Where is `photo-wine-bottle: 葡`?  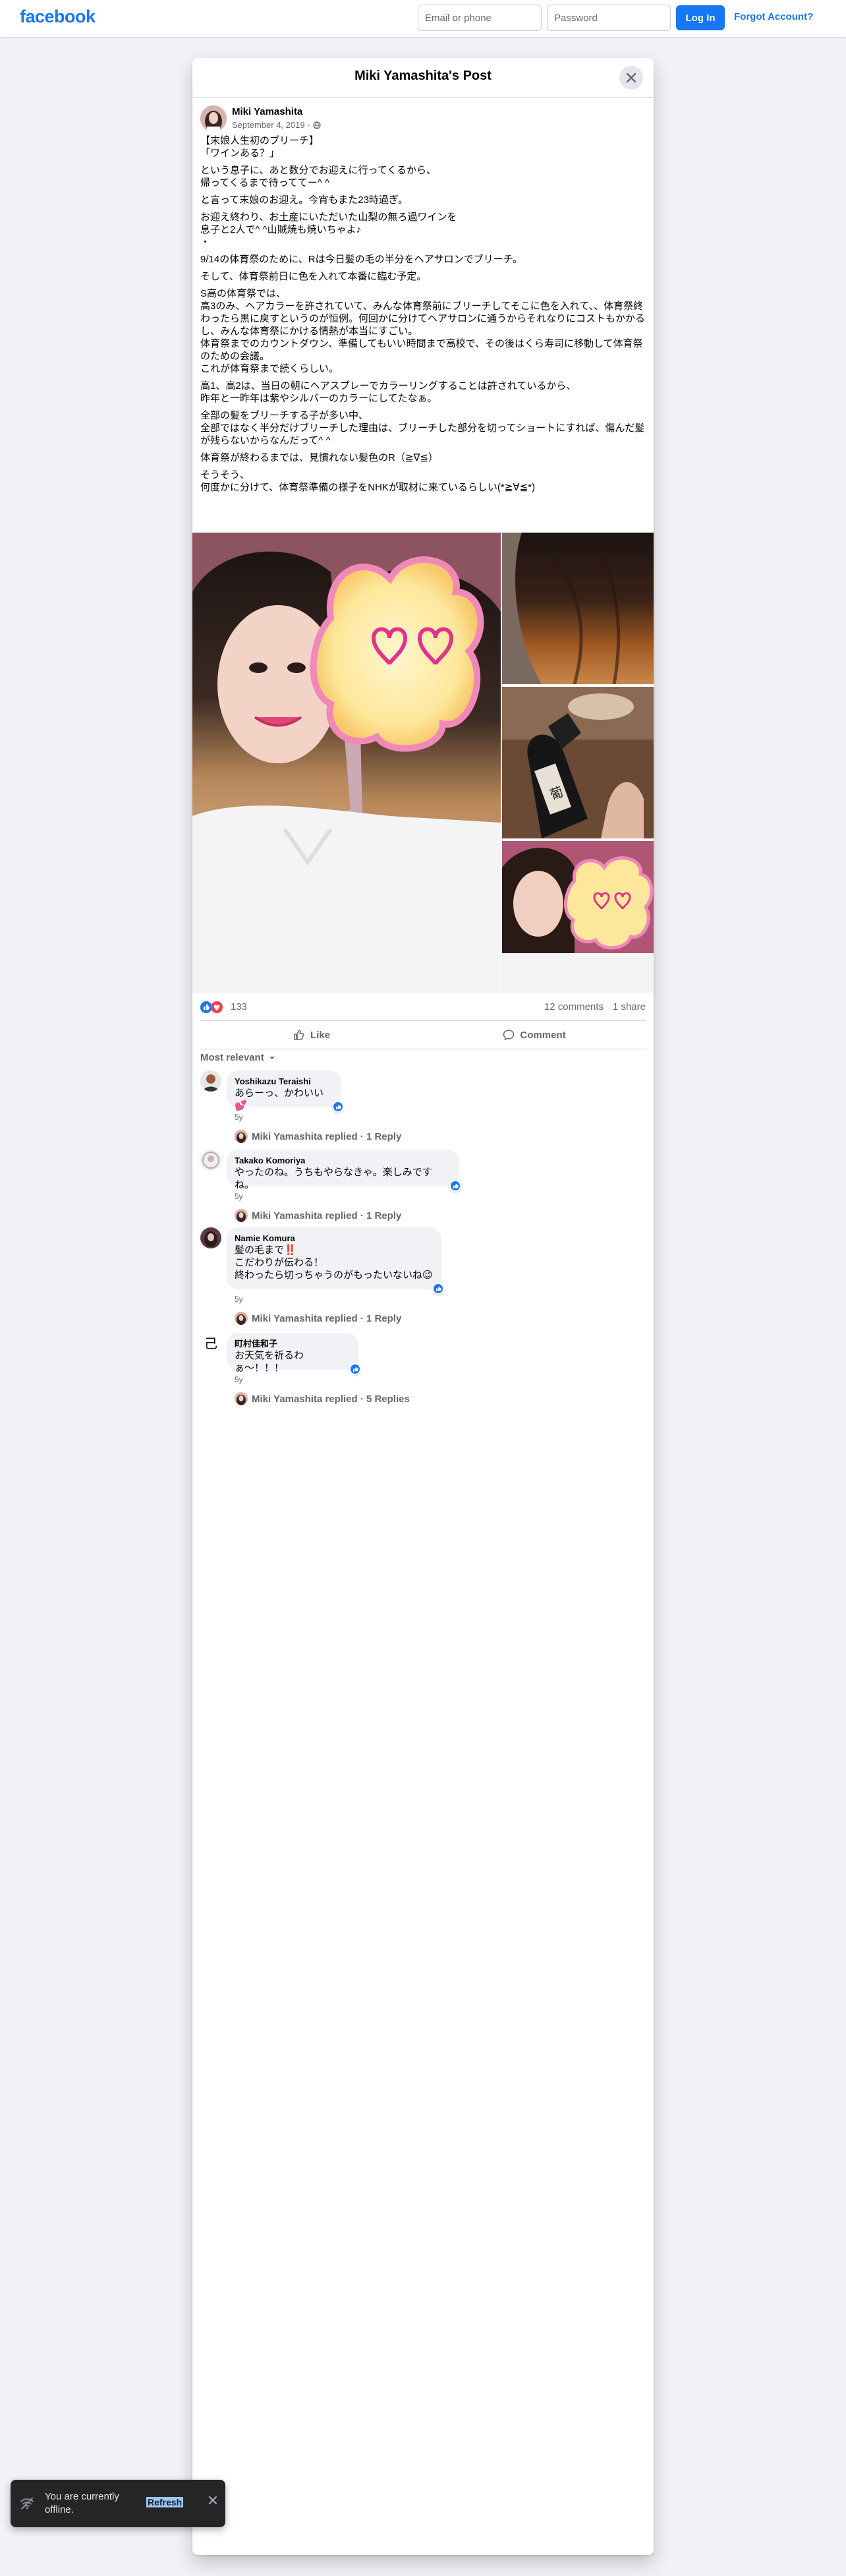
photo-wine-bottle: 葡 is located at coordinates (578, 762).